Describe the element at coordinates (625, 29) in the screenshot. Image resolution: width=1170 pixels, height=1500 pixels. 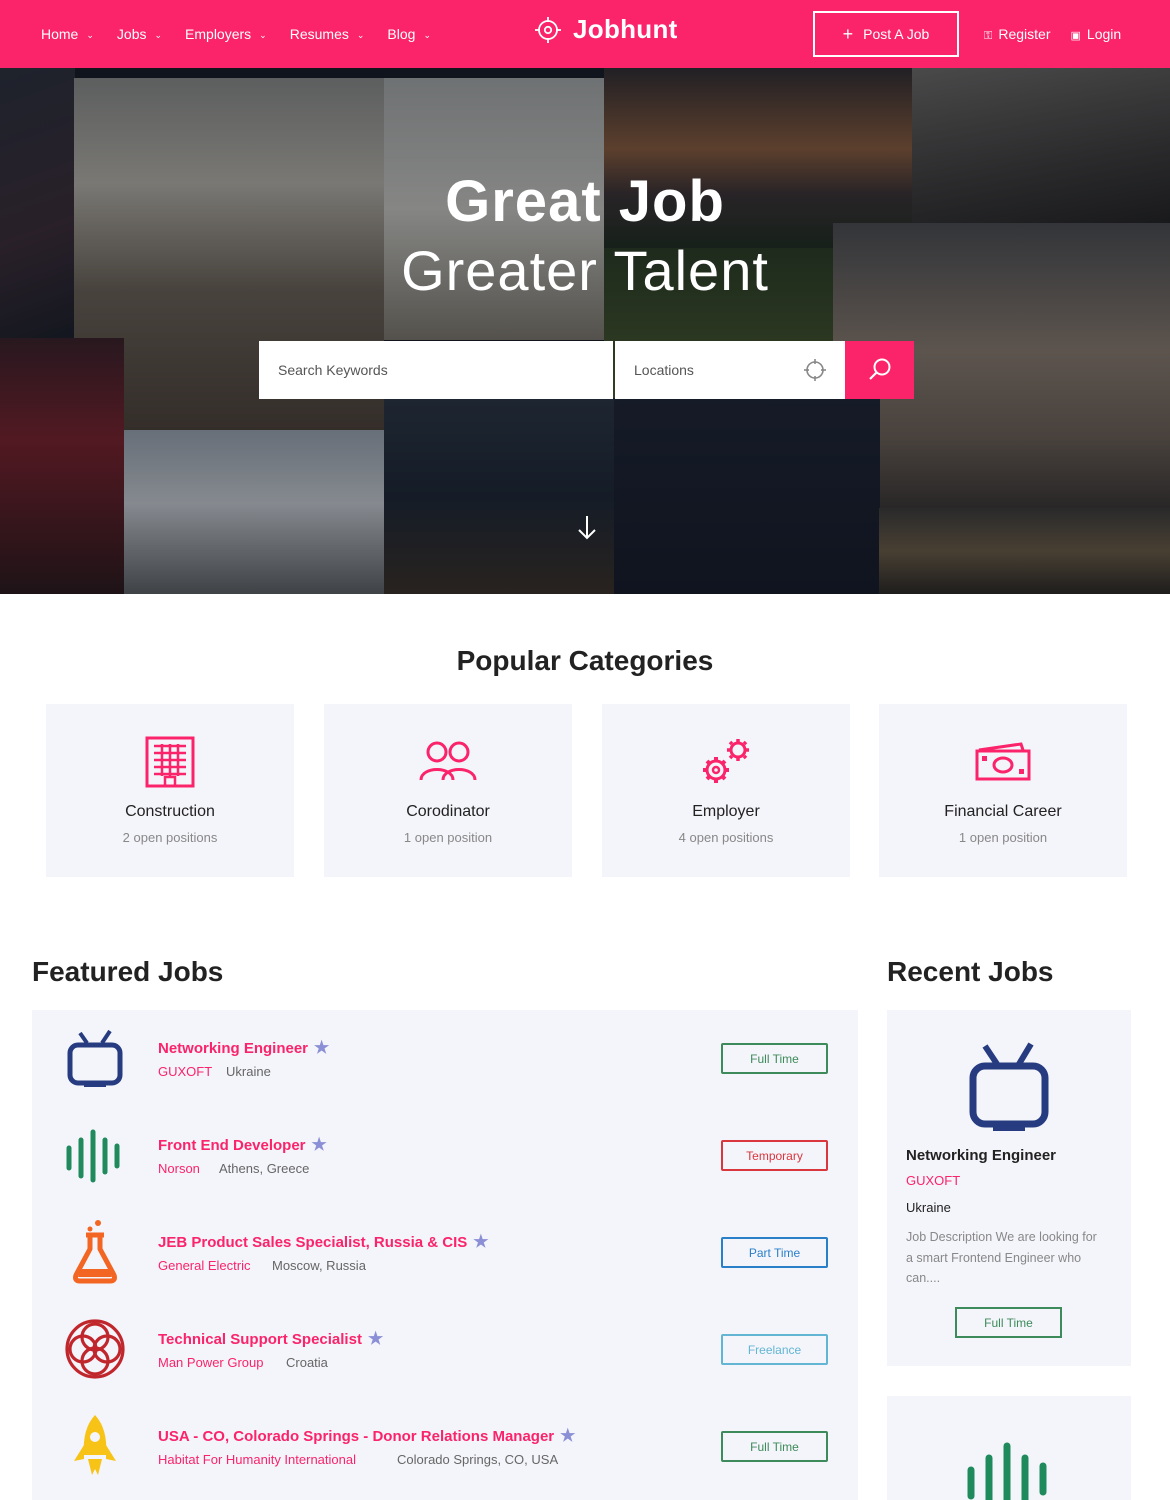
I see `logo-text: Jobhunt` at that location.